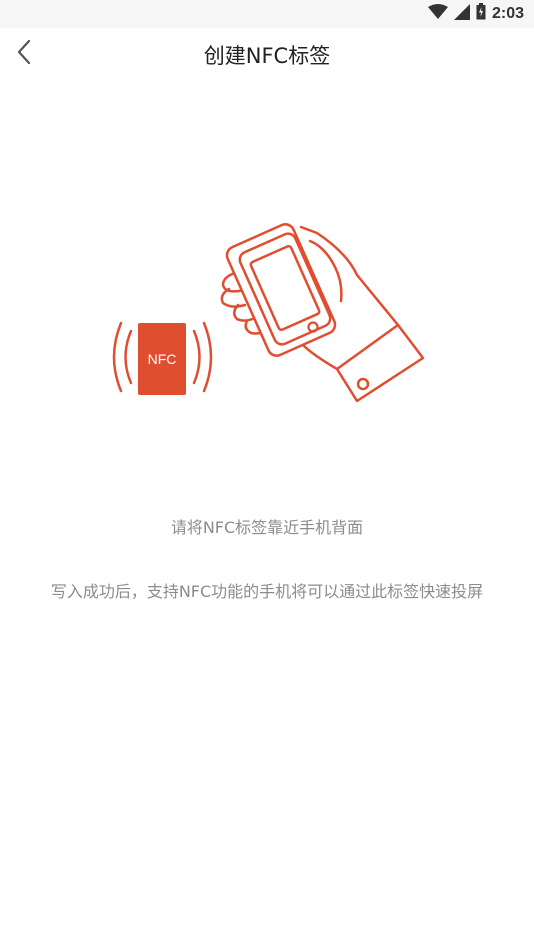  I want to click on battery-icon, so click(481, 14).